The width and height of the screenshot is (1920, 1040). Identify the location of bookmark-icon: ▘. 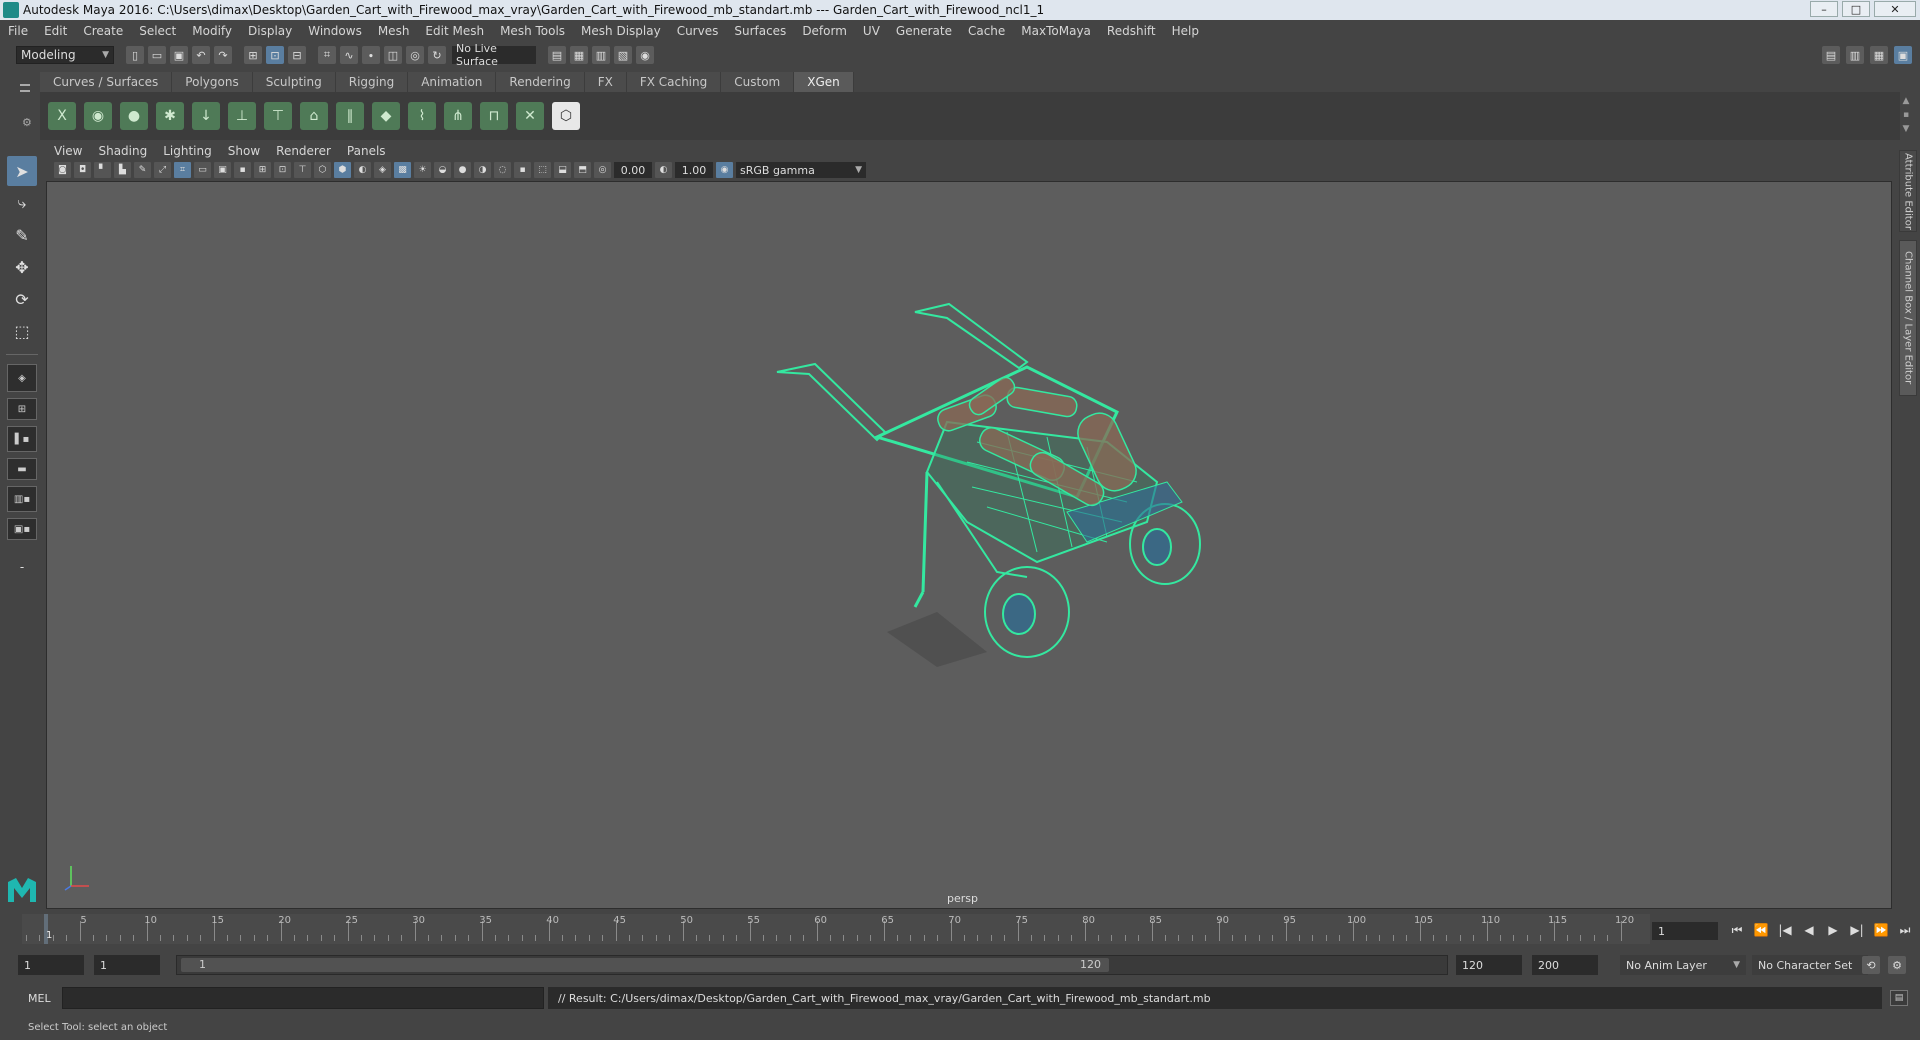
(102, 170).